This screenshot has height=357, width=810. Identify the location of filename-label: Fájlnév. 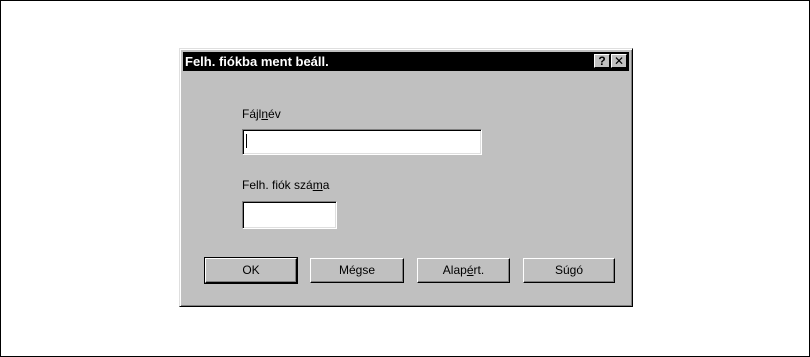
(261, 114).